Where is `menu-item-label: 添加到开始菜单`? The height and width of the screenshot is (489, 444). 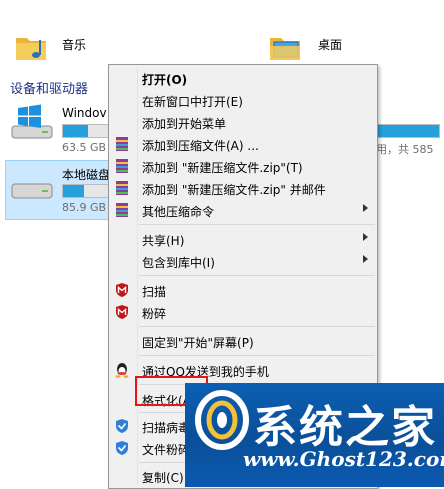
menu-item-label: 添加到开始菜单 is located at coordinates (184, 124).